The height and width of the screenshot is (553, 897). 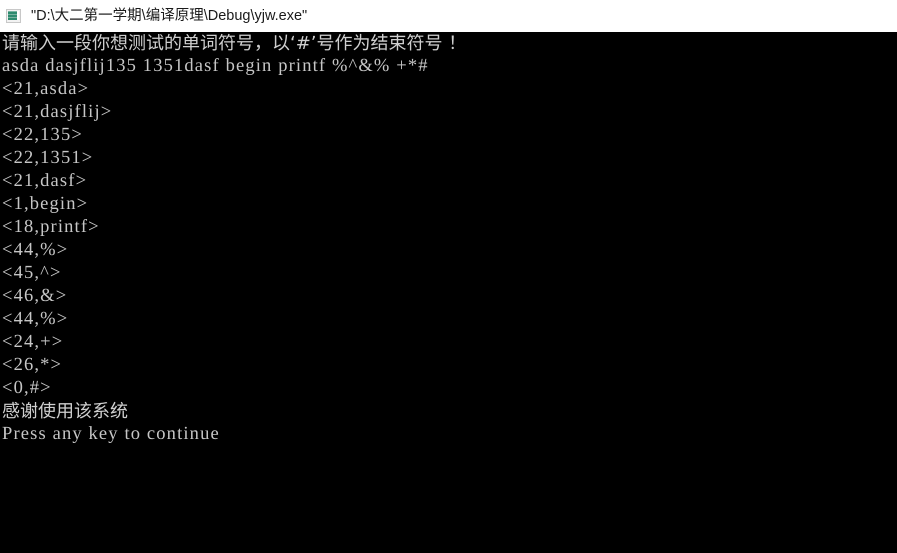 I want to click on console-token-line: <21,dasjflij>, so click(x=57, y=112).